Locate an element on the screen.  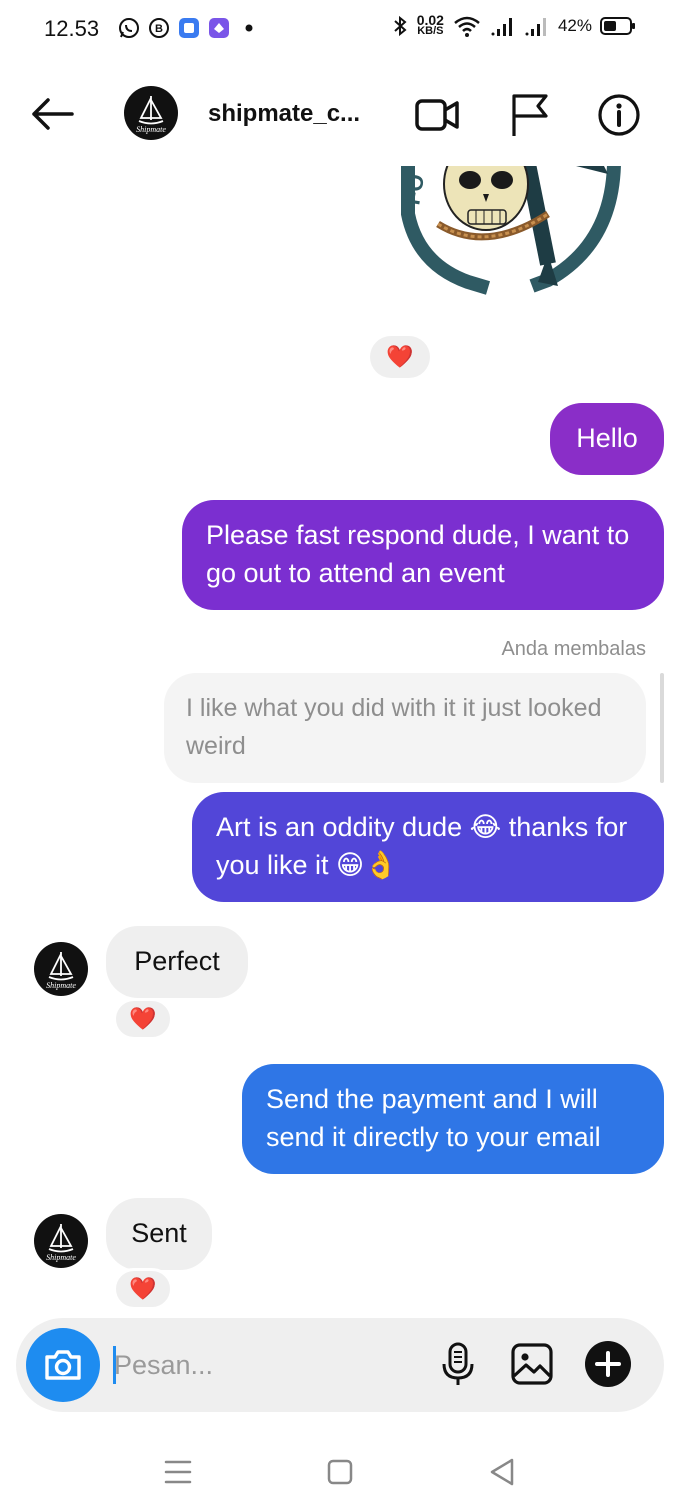
video-call-icon is located at coordinates (437, 115).